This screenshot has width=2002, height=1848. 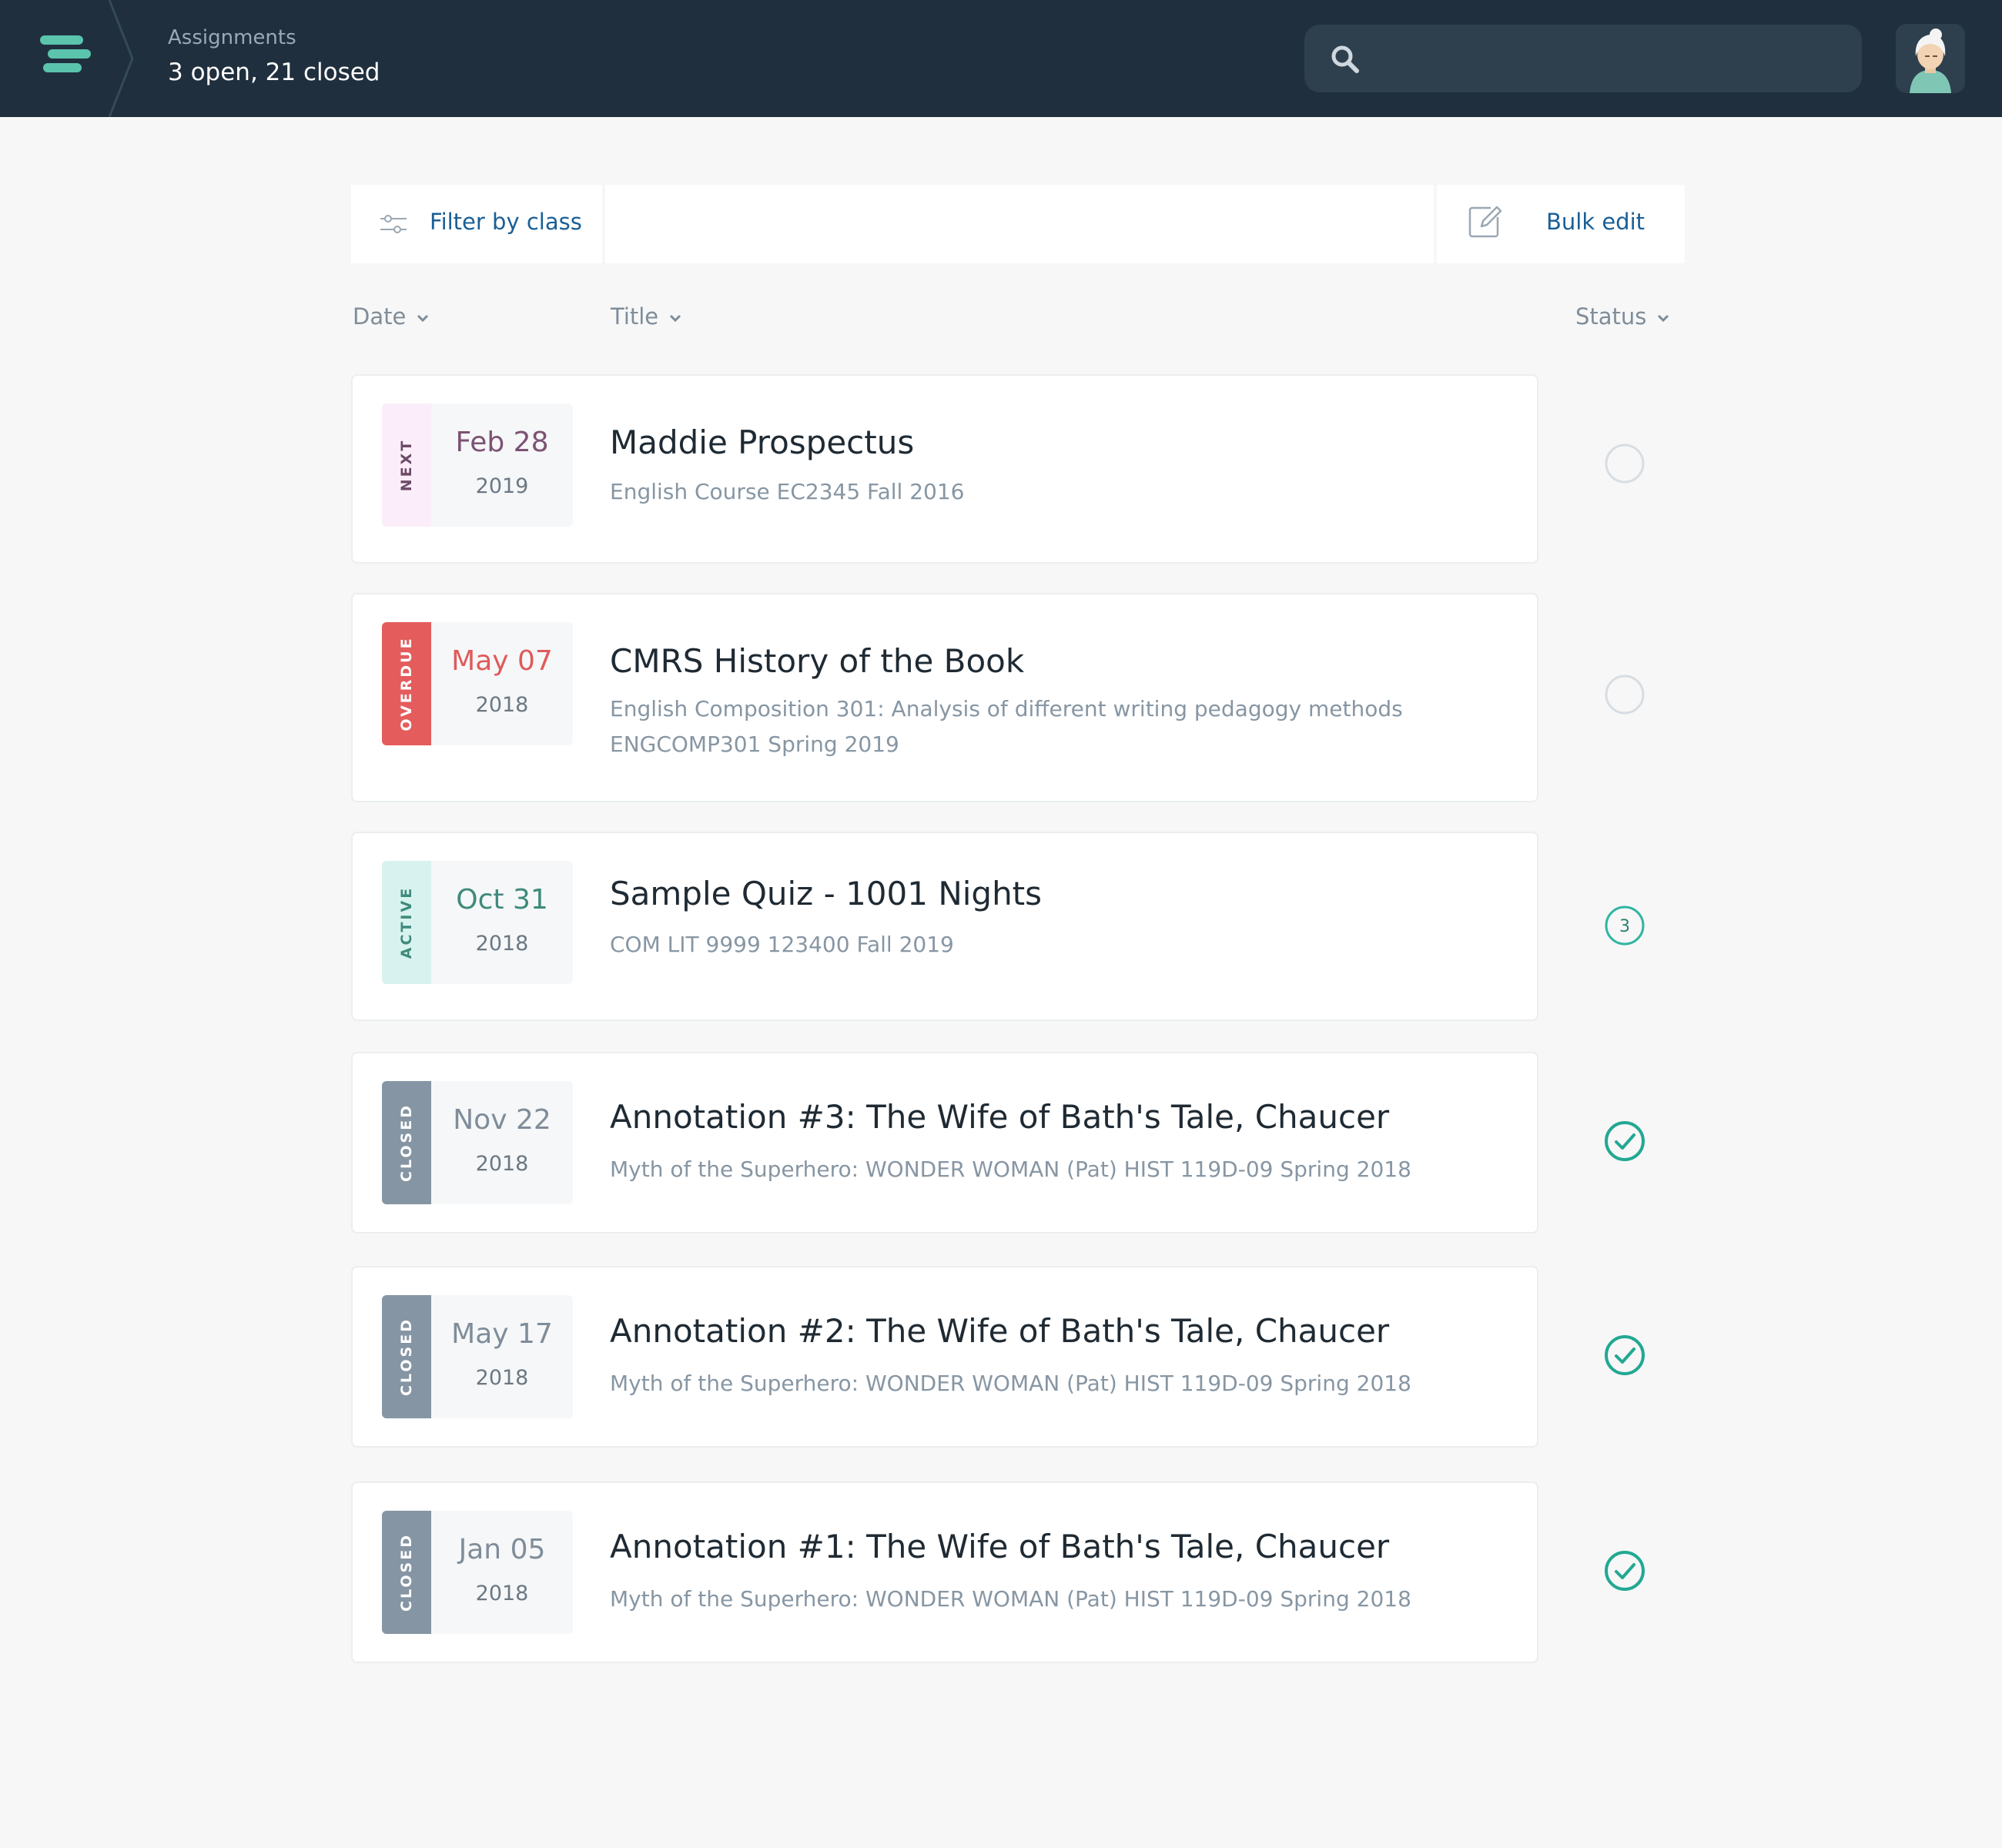 I want to click on column-header-title: Title, so click(x=635, y=316).